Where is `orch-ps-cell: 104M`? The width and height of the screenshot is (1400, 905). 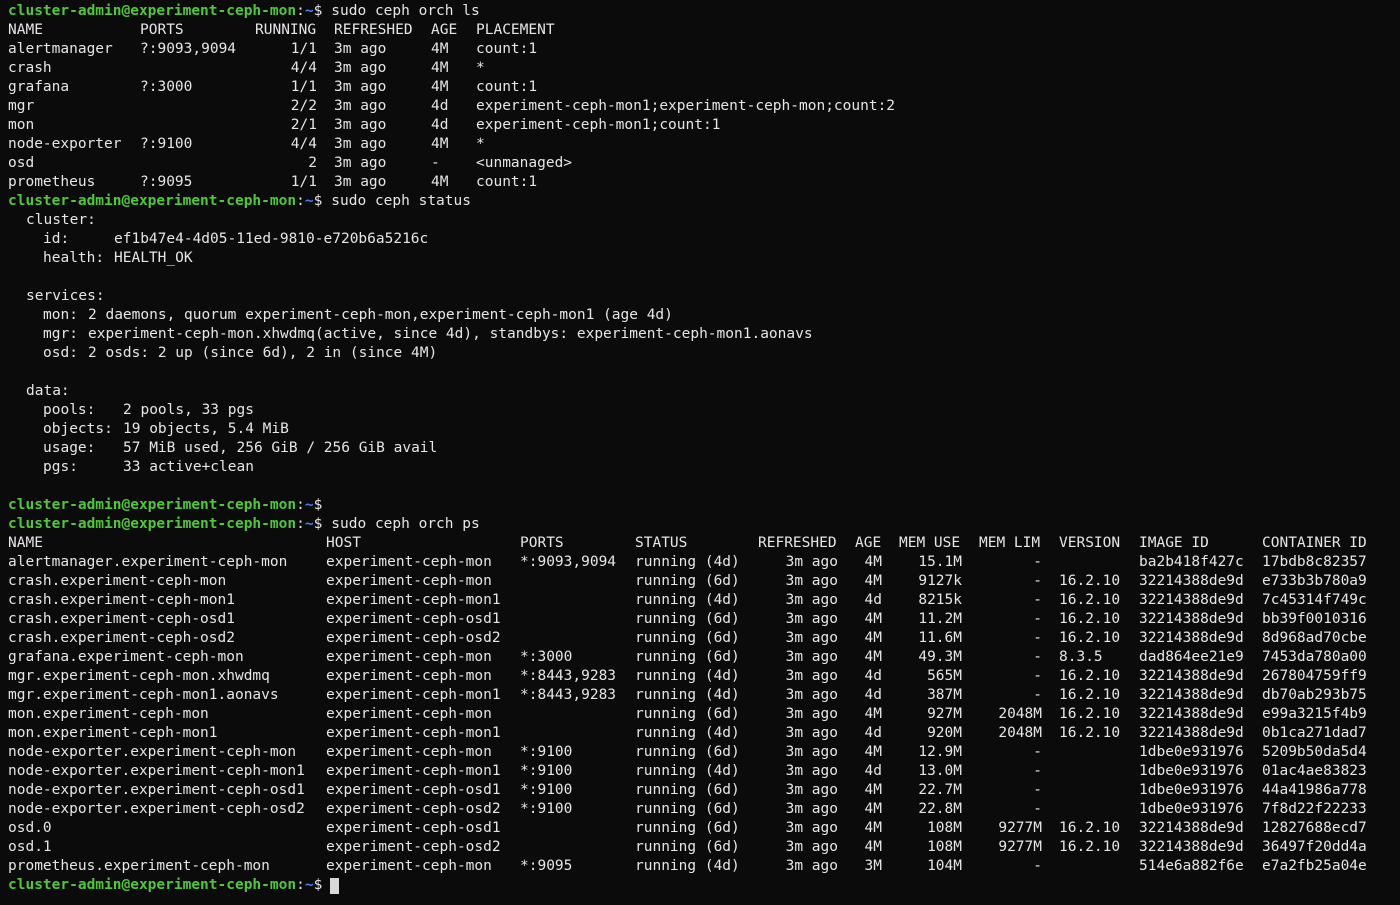
orch-ps-cell: 104M is located at coordinates (944, 866).